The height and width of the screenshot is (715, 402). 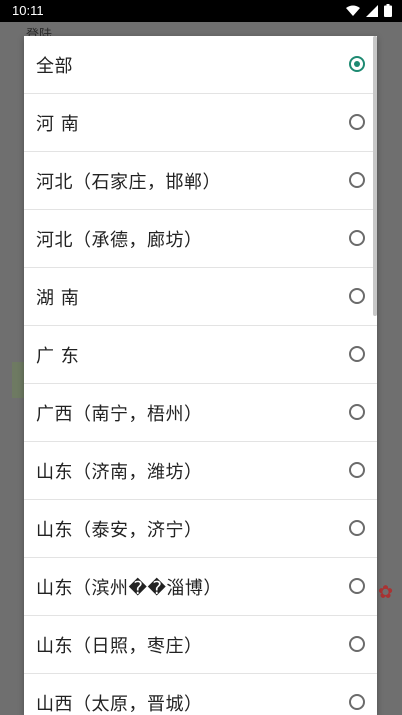 What do you see at coordinates (201, 11) in the screenshot?
I see `status-bar: 10:11` at bounding box center [201, 11].